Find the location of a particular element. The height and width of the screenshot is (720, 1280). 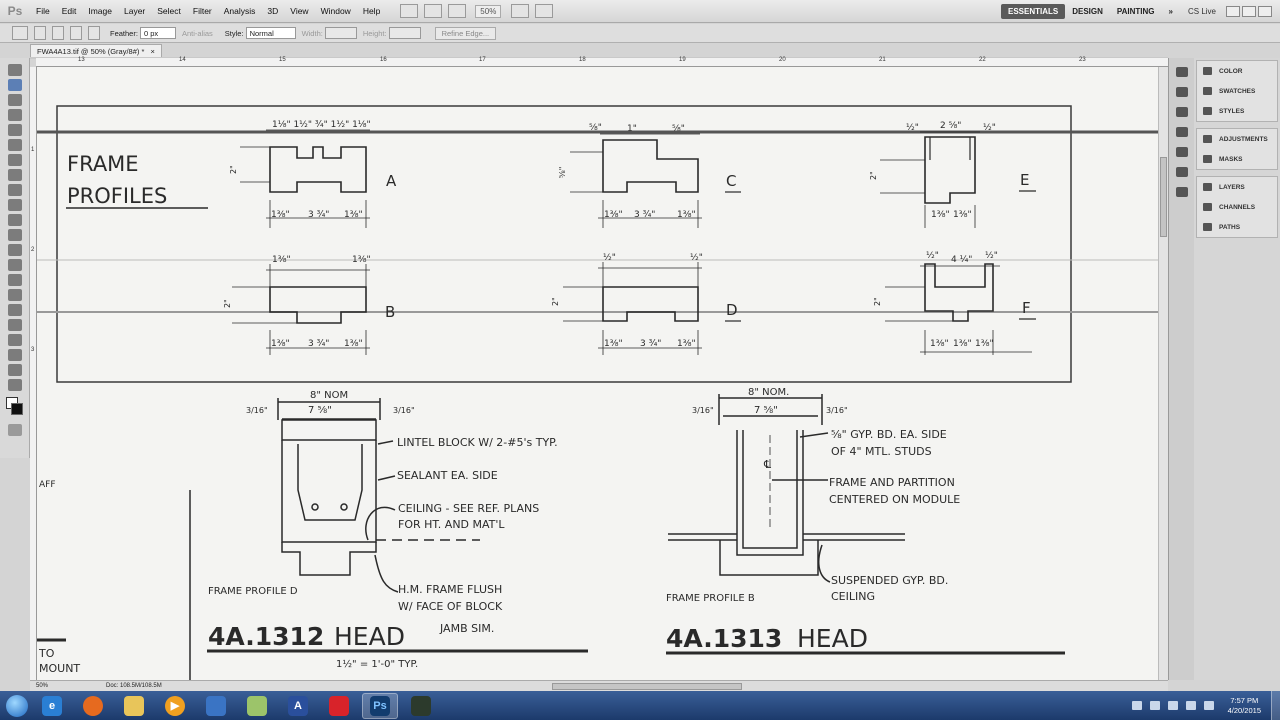

bridge-icon is located at coordinates (409, 11).